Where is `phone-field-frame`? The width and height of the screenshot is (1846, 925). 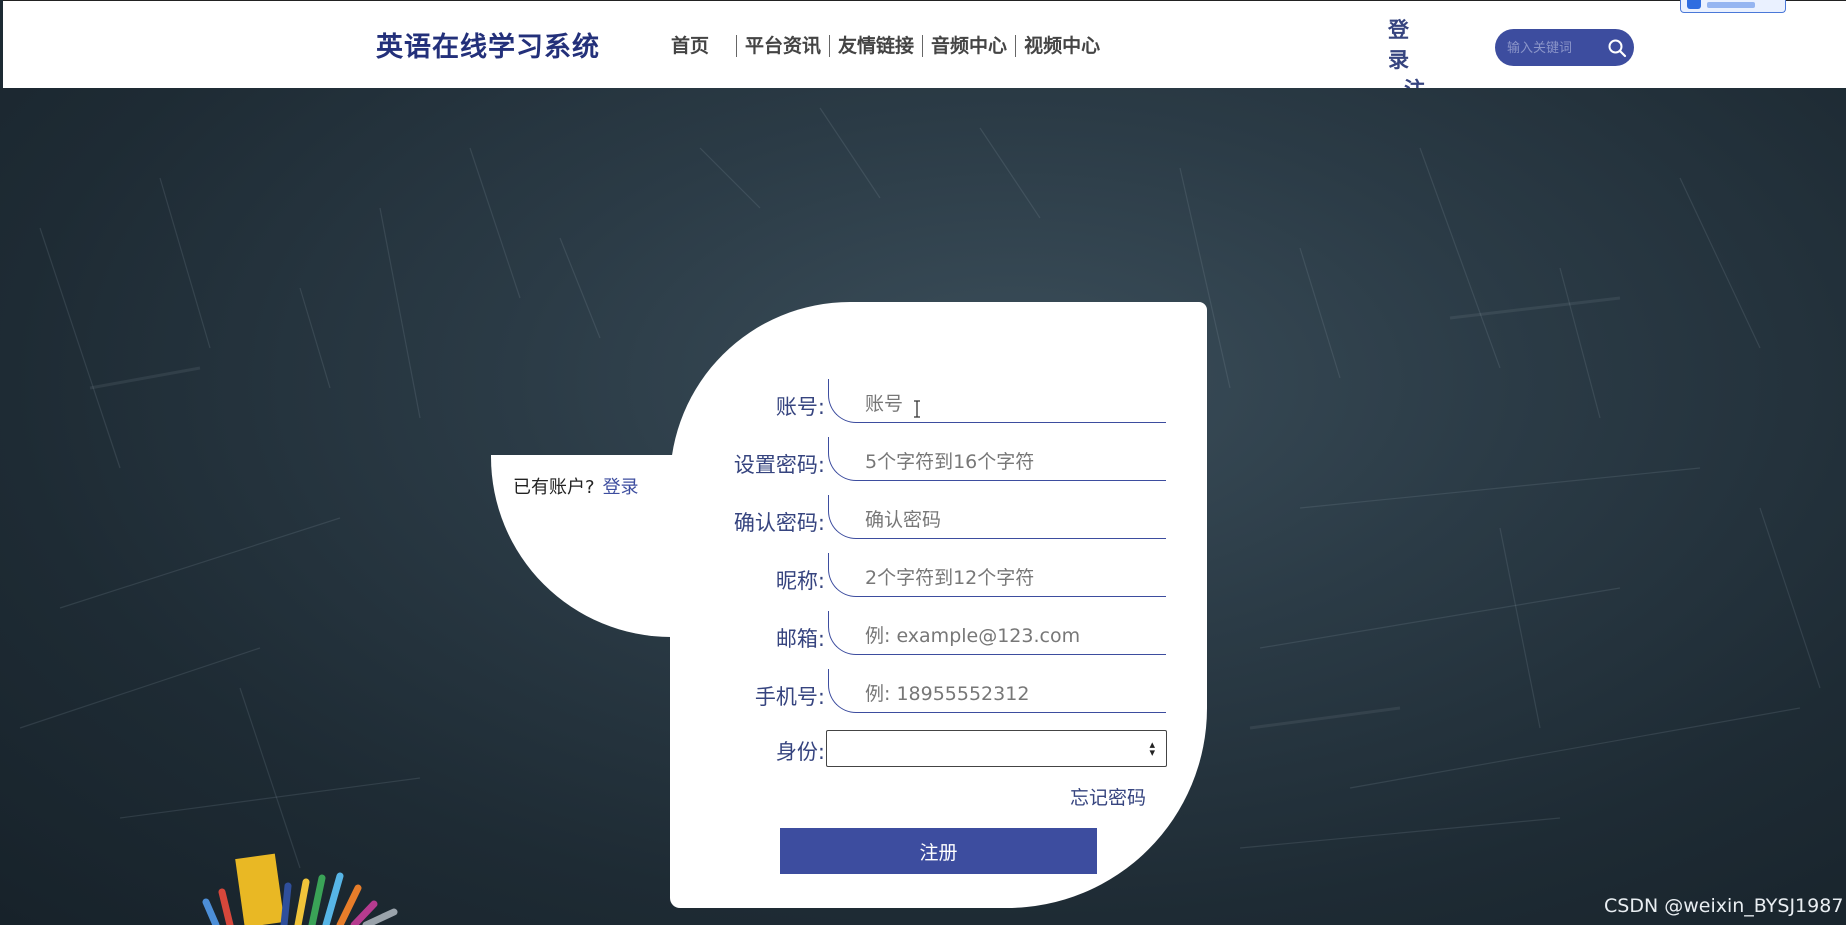
phone-field-frame is located at coordinates (997, 691).